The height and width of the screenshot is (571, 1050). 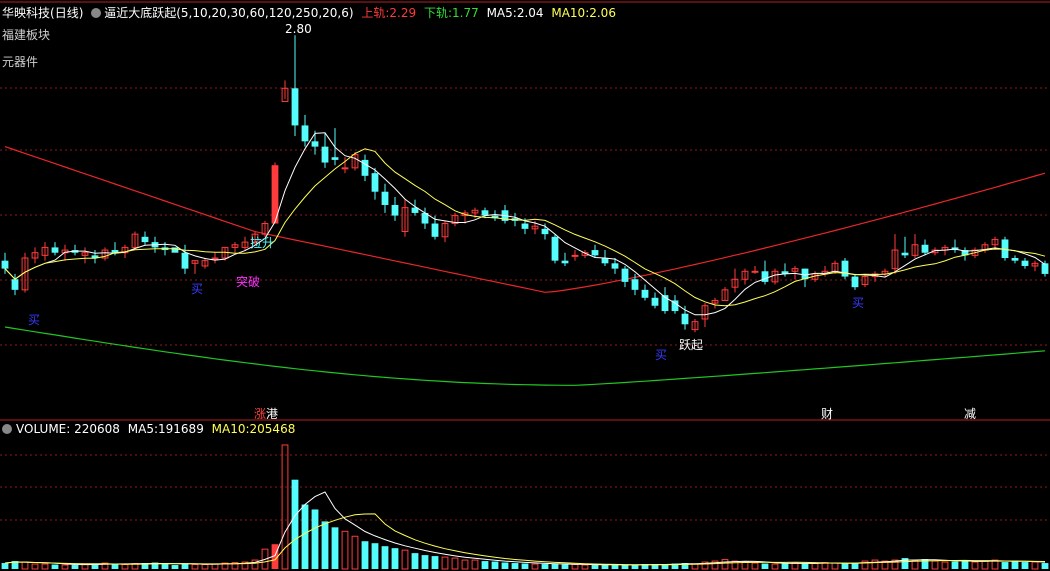 What do you see at coordinates (501, 13) in the screenshot?
I see `ma5-label: MA5:` at bounding box center [501, 13].